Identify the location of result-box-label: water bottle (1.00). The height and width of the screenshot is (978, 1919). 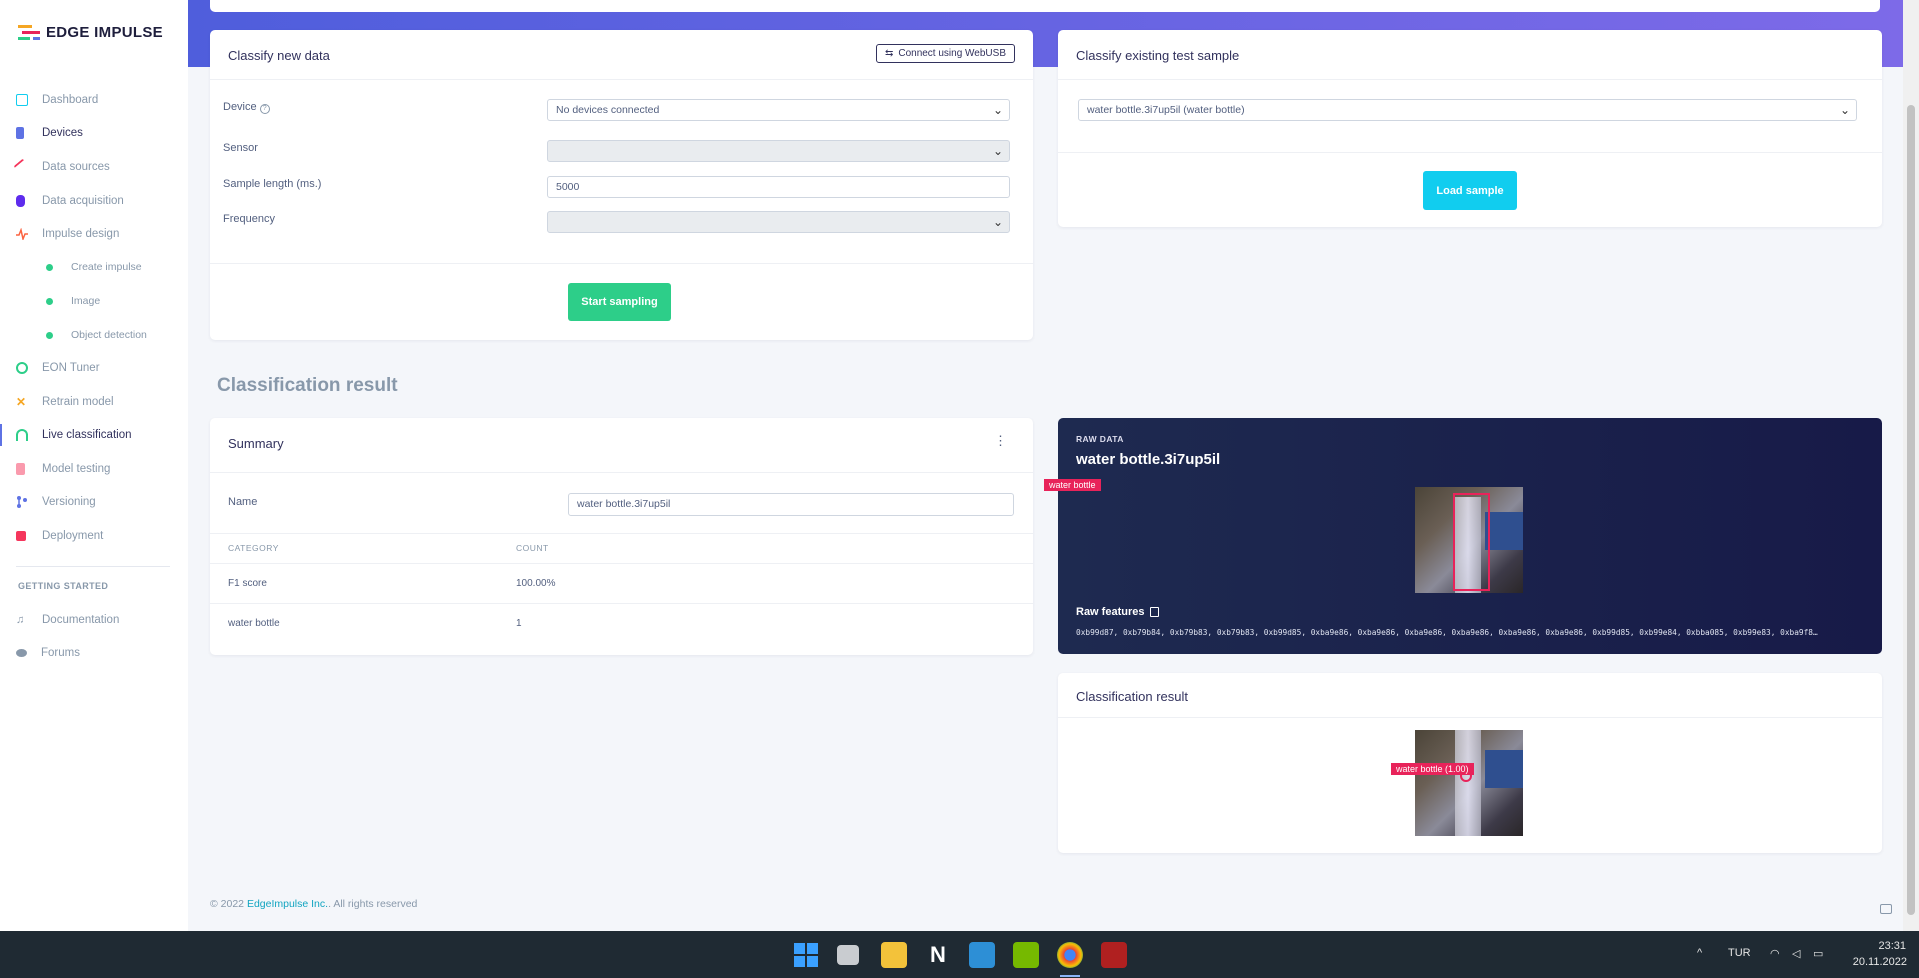
(1432, 769).